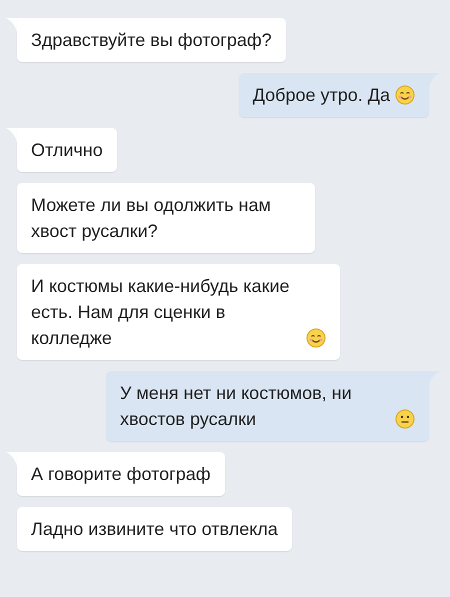  I want to click on message-text: У меня нет ни костюмов, ни хвостов русалки, so click(236, 406).